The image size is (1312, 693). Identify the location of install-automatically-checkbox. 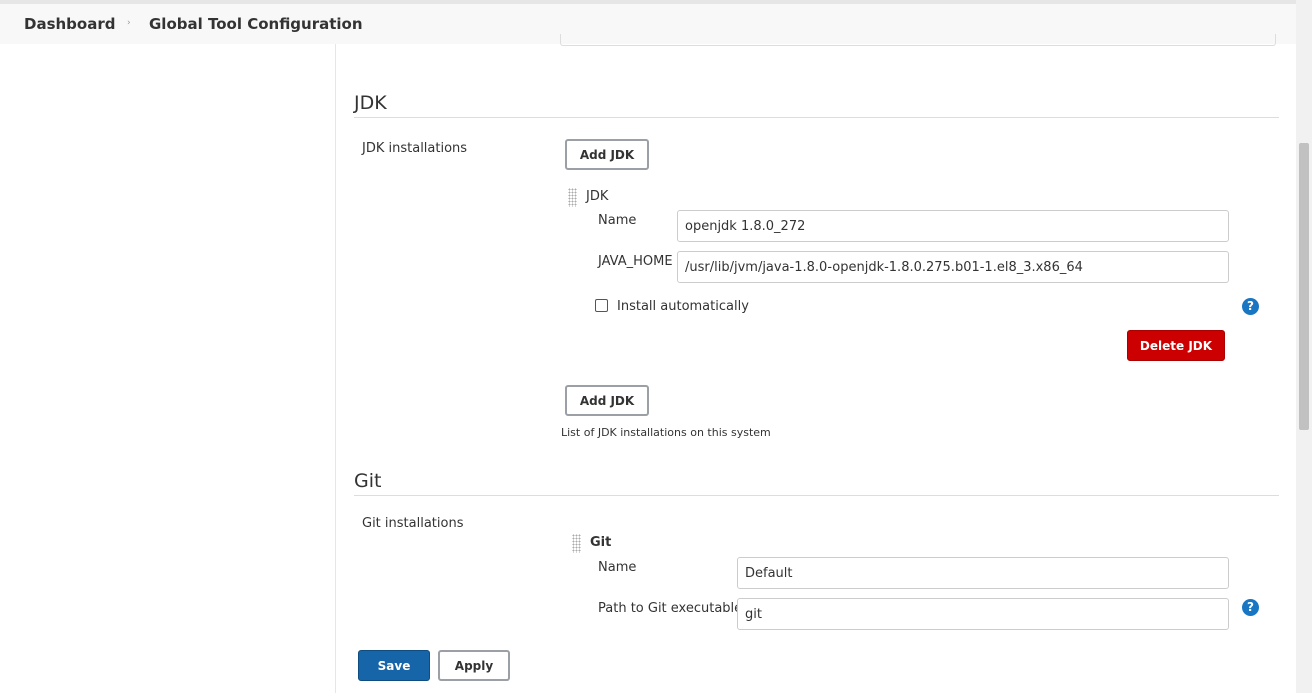
(601, 305).